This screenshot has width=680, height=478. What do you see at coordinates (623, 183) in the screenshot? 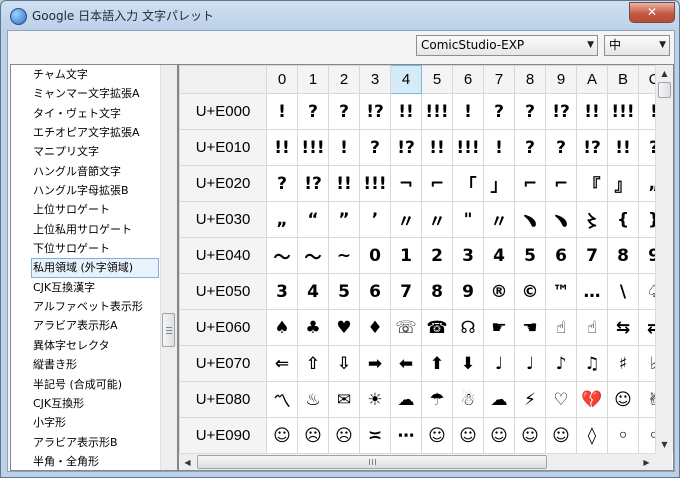
I see `character-cell: 』` at bounding box center [623, 183].